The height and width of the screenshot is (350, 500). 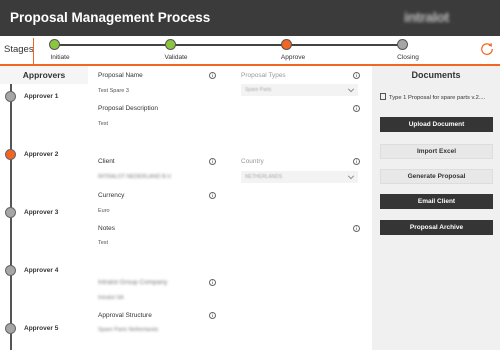 I want to click on approval-structure-label: Approval Structure, so click(x=125, y=315).